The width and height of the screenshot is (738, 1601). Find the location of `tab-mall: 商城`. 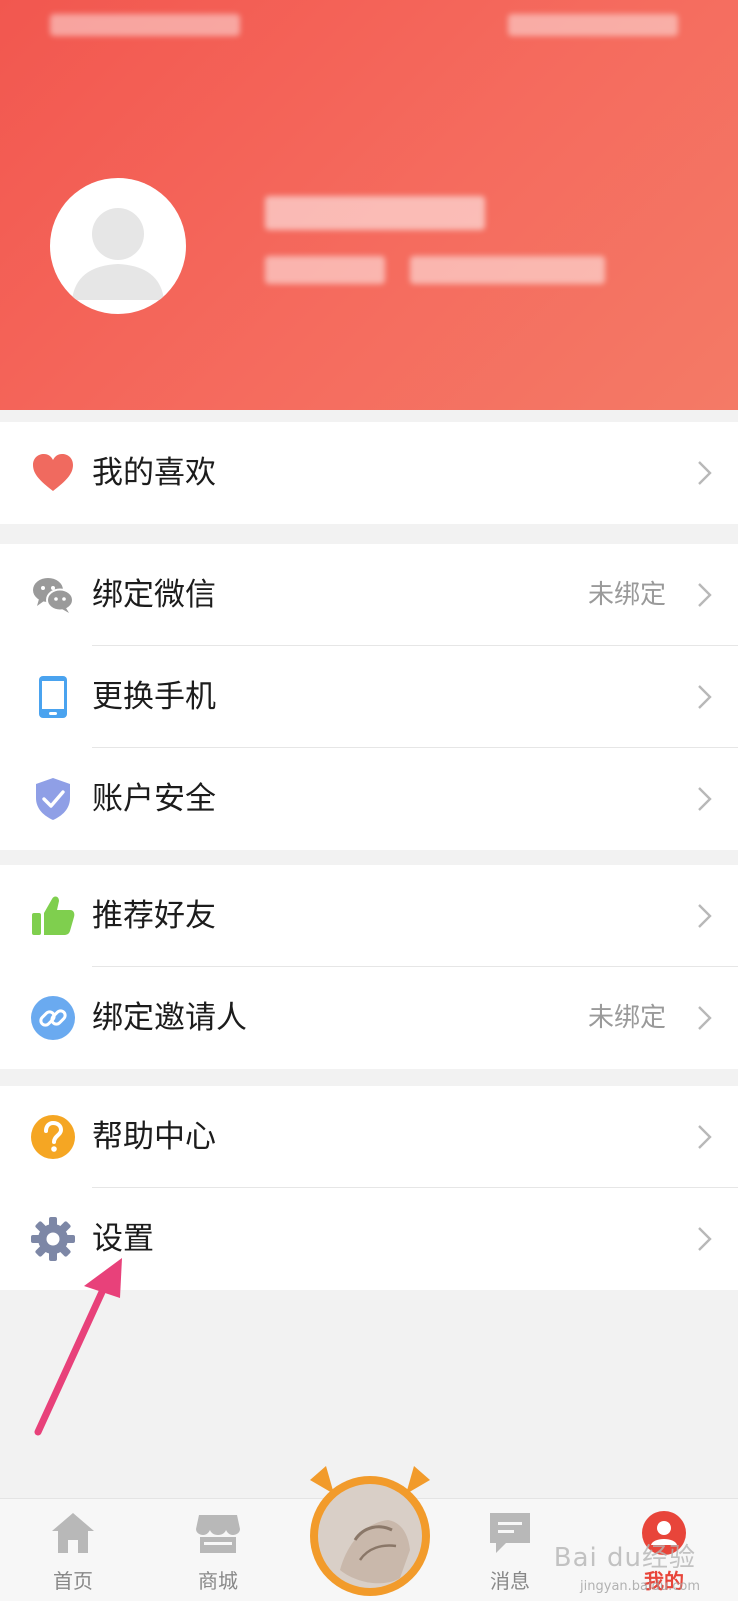

tab-mall: 商城 is located at coordinates (218, 1550).